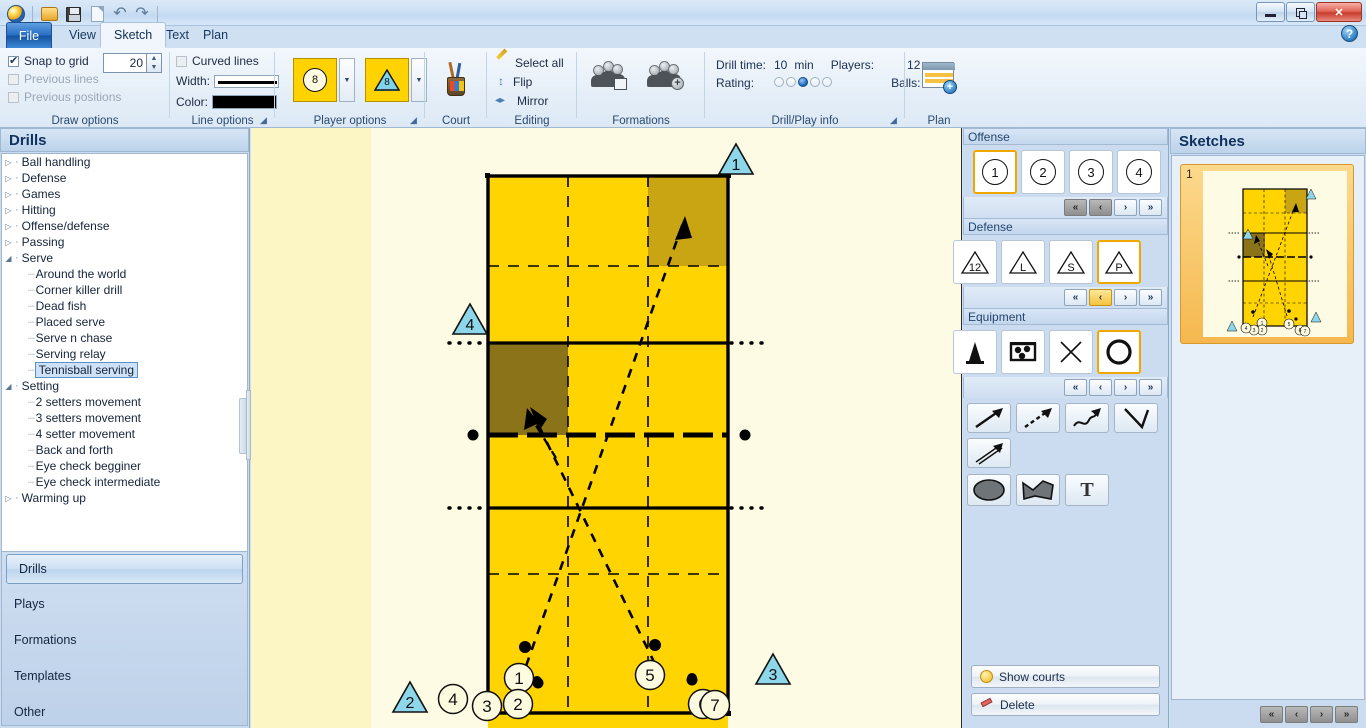 The image size is (1366, 728). What do you see at coordinates (518, 705) in the screenshot?
I see `offense-marker-2: 2` at bounding box center [518, 705].